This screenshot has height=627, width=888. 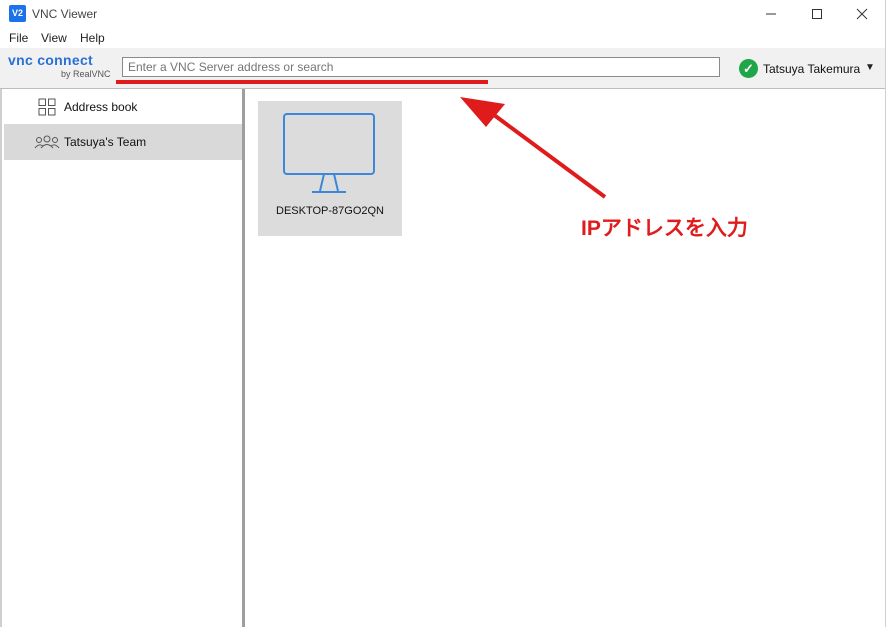 I want to click on minimize-icon, so click(x=771, y=14).